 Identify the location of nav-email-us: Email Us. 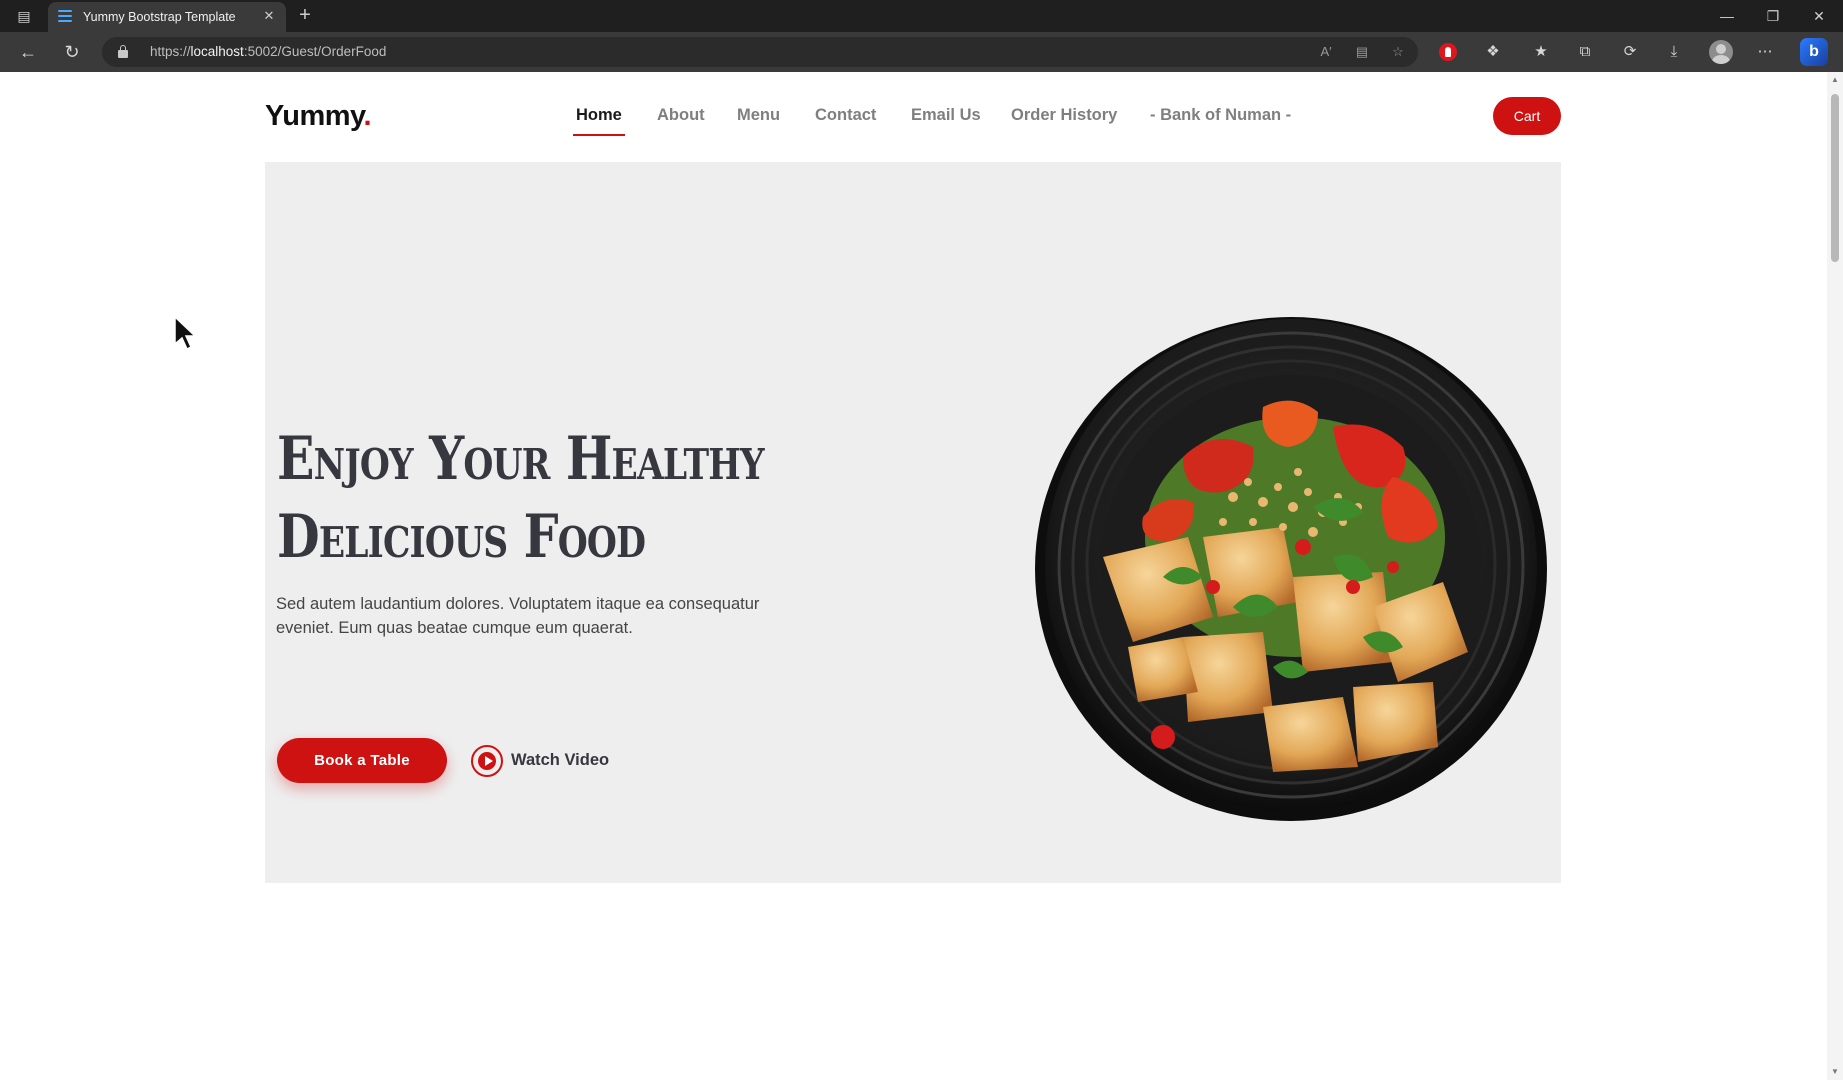
(946, 115).